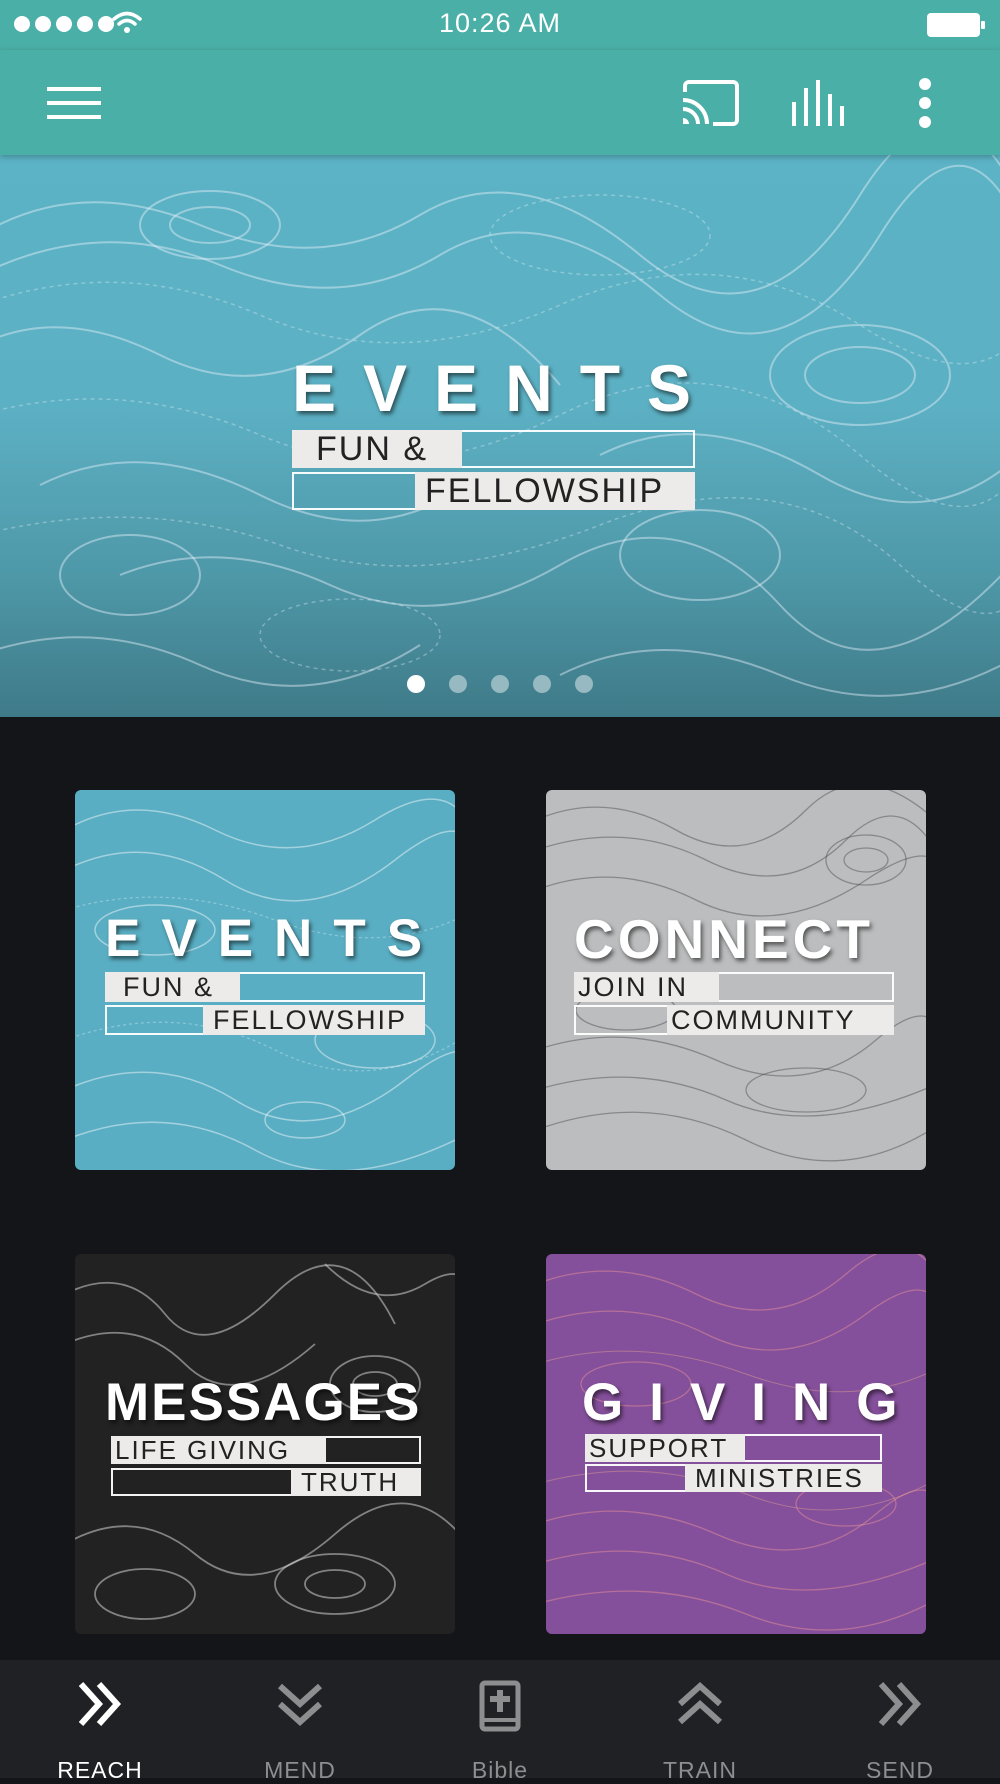  Describe the element at coordinates (700, 1704) in the screenshot. I see `double-chevron-up-icon` at that location.